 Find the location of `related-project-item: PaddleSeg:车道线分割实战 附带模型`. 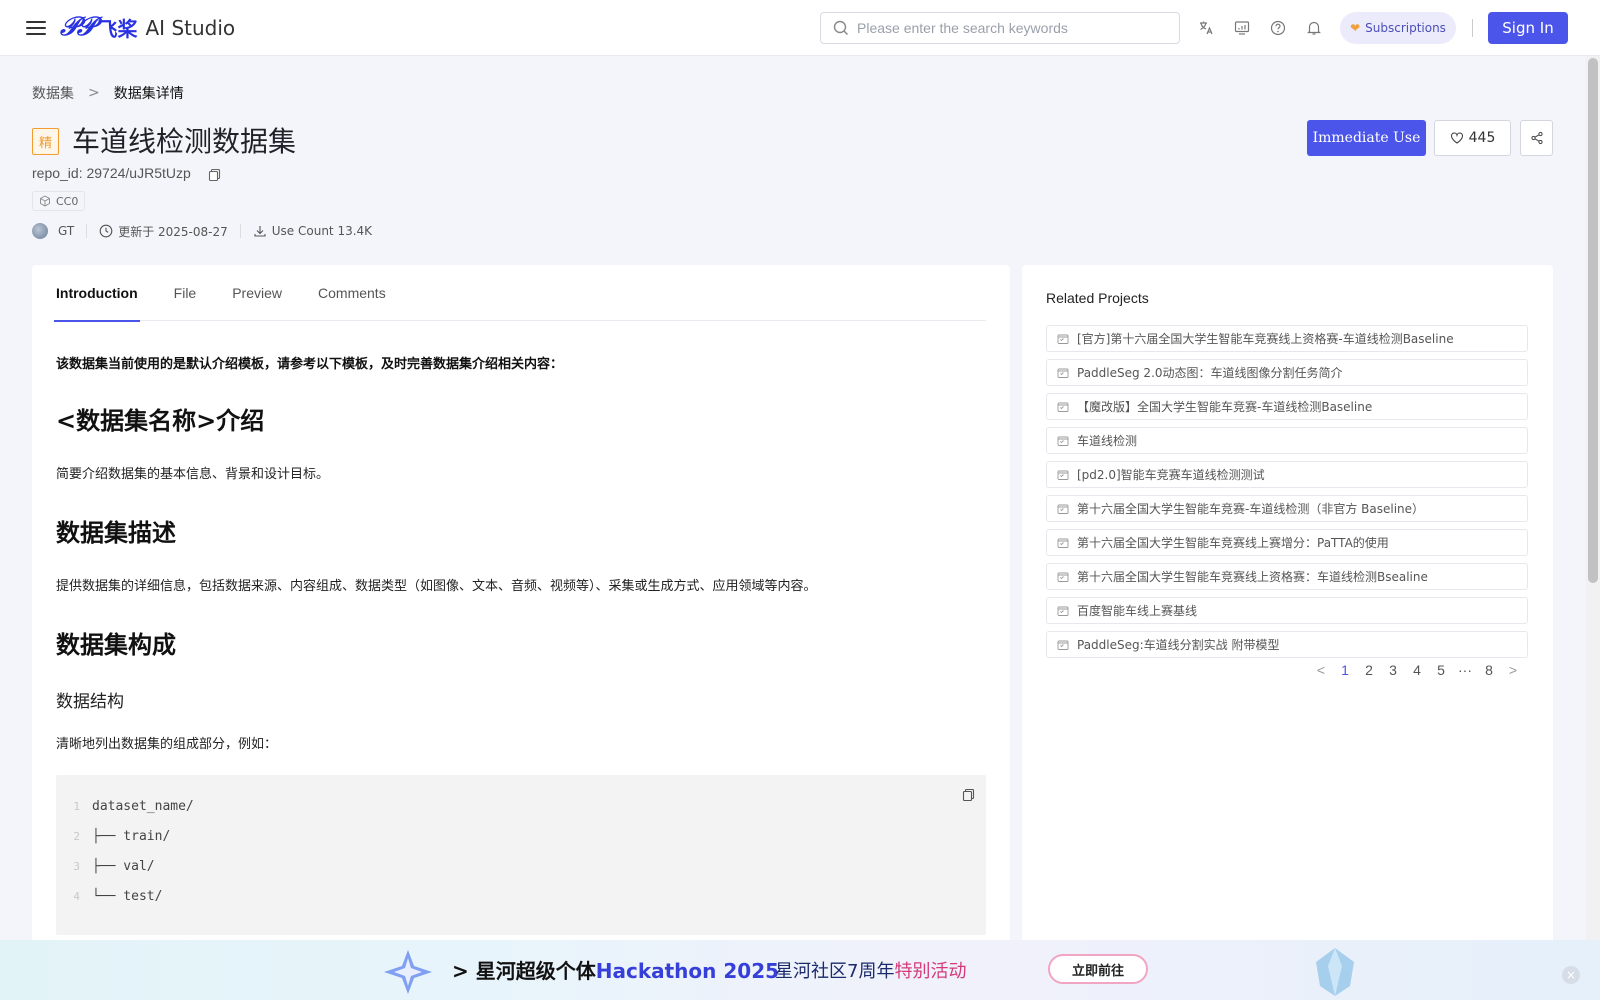

related-project-item: PaddleSeg:车道线分割实战 附带模型 is located at coordinates (1287, 644).